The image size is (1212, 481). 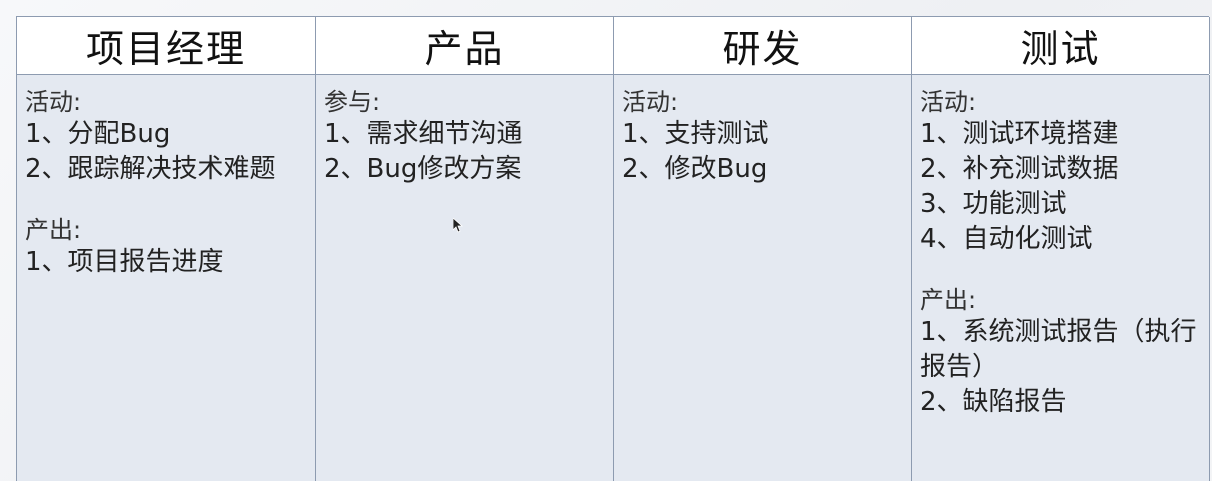 What do you see at coordinates (763, 45) in the screenshot?
I see `header-development: 研发` at bounding box center [763, 45].